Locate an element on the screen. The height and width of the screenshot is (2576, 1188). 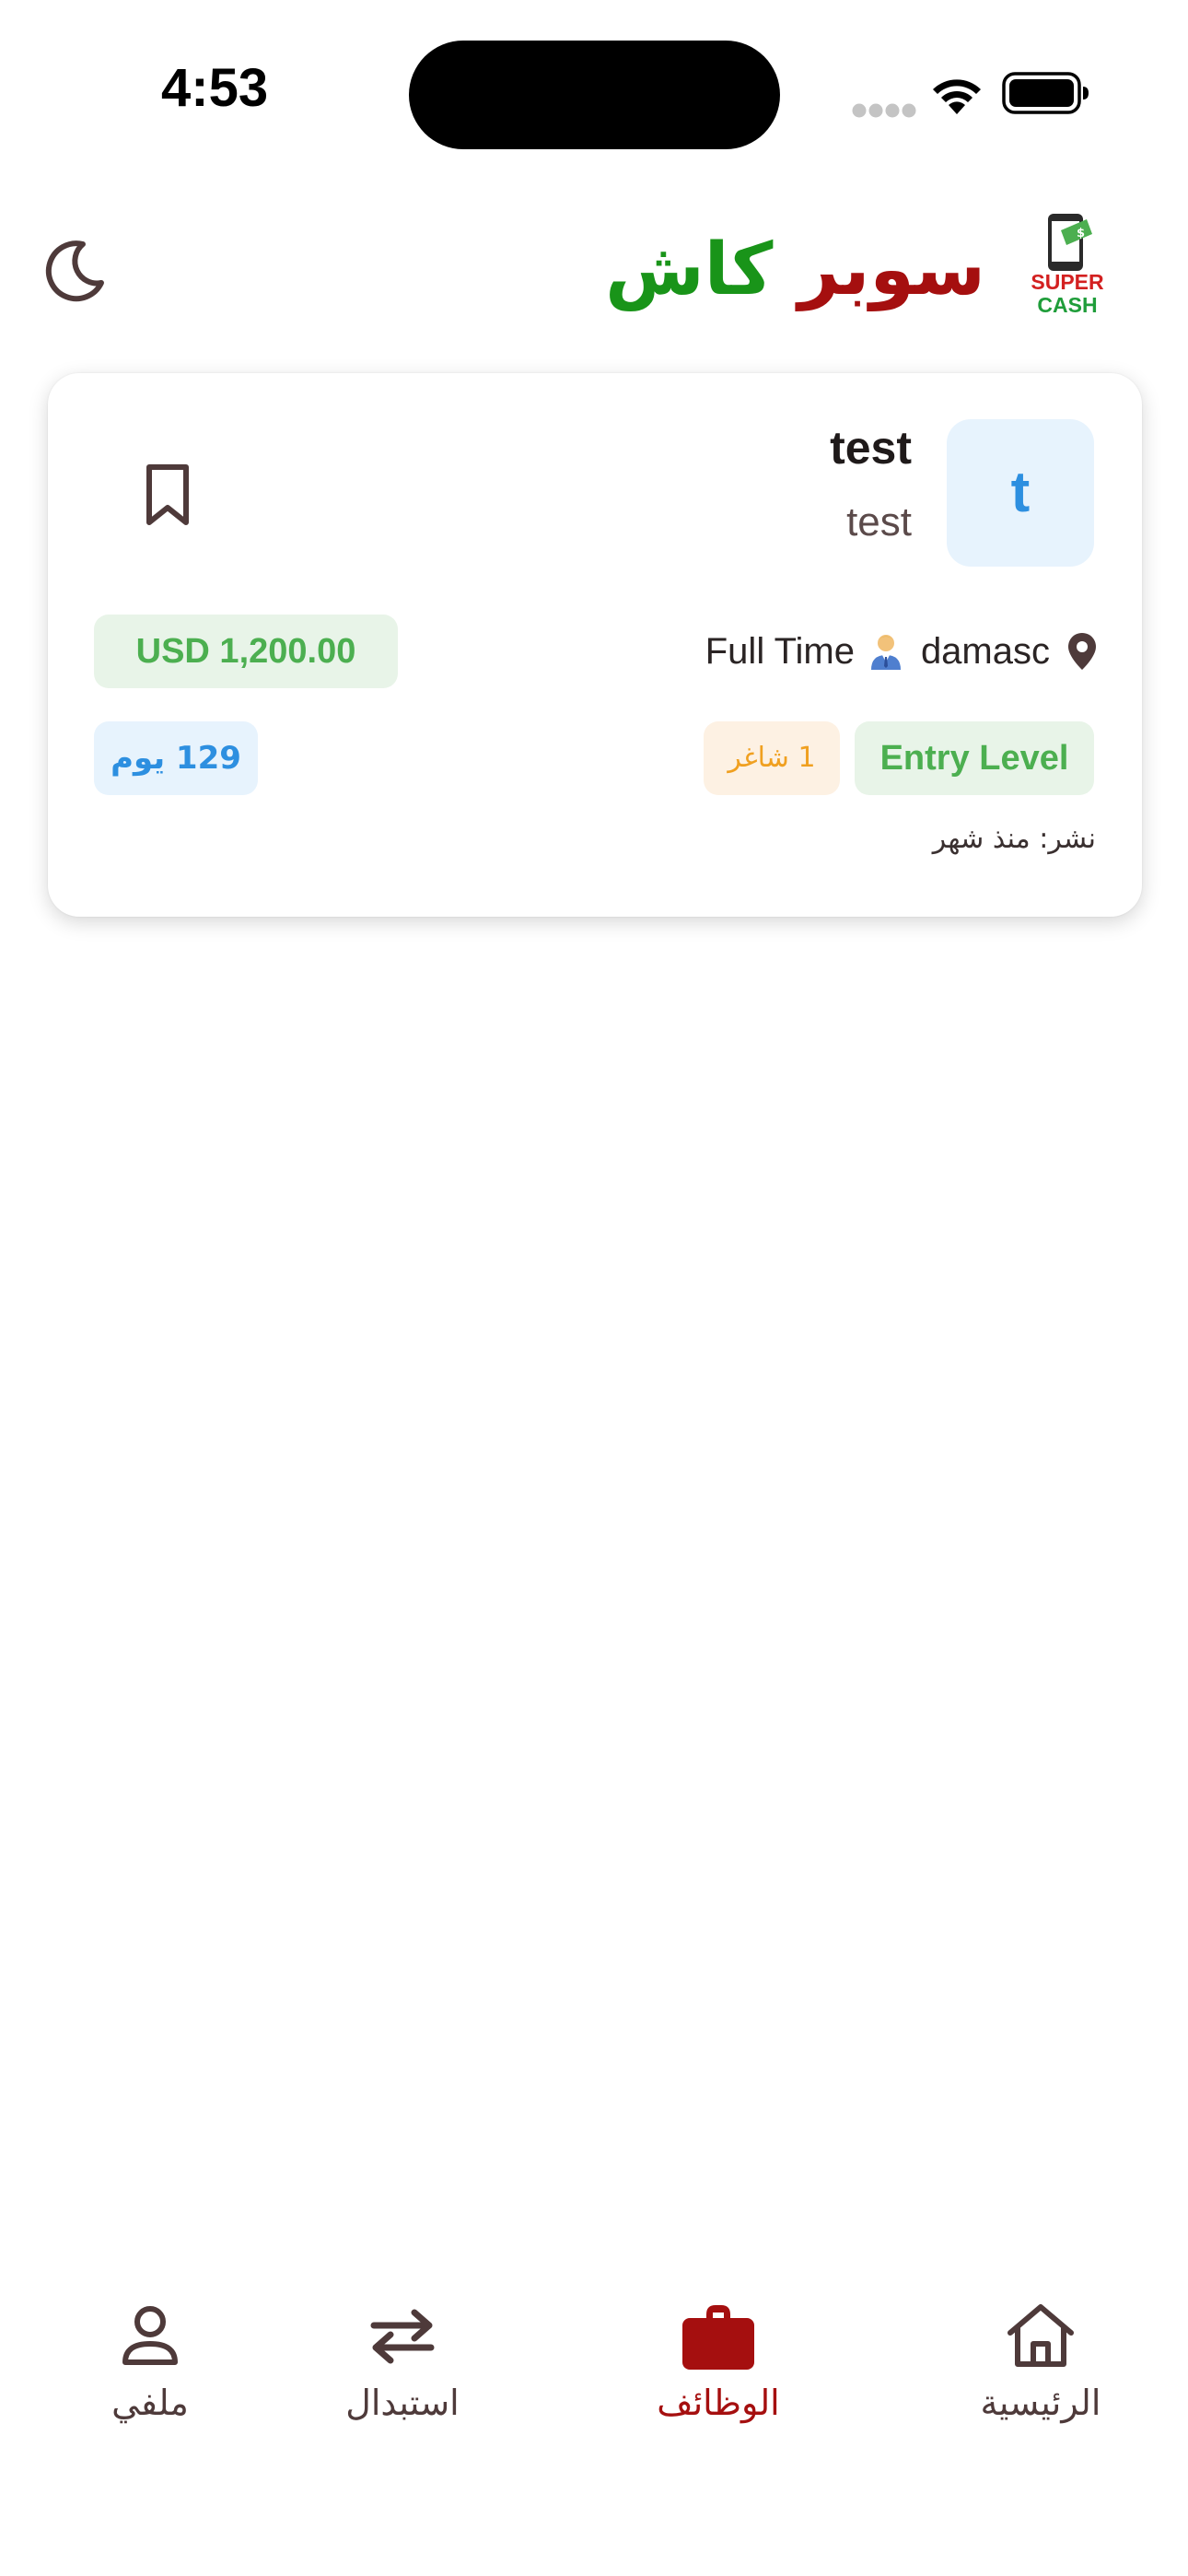
dynamic-island is located at coordinates (594, 95).